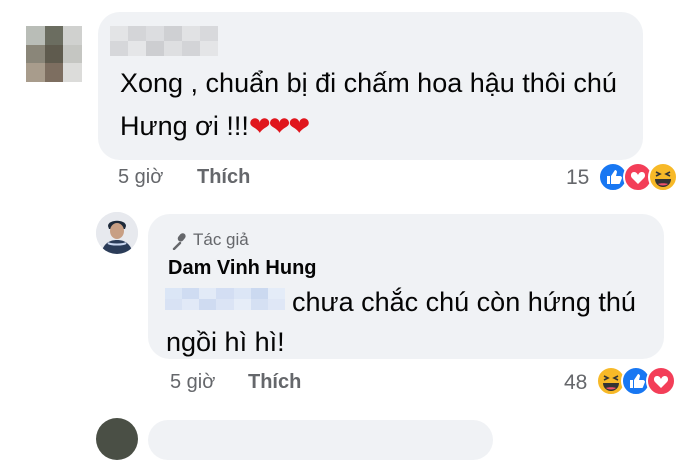 This screenshot has height=460, width=700. What do you see at coordinates (242, 268) in the screenshot?
I see `author-name: Dam Vinh Hung` at bounding box center [242, 268].